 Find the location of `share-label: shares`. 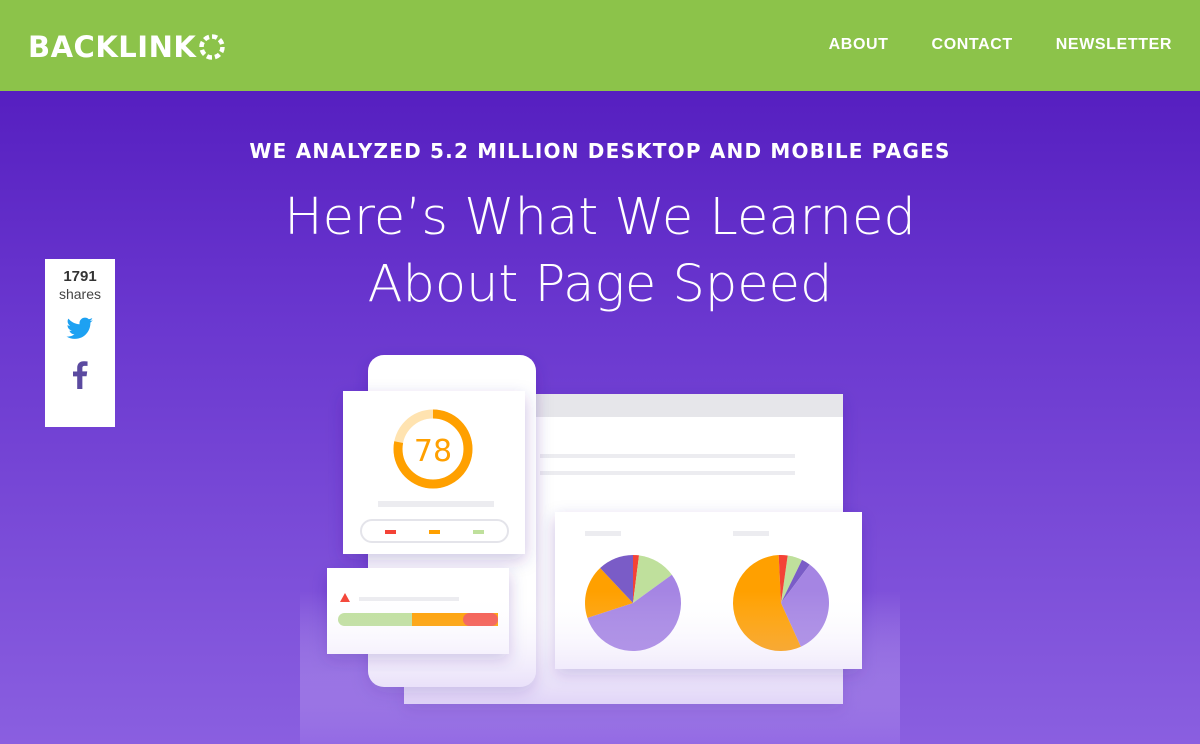

share-label: shares is located at coordinates (80, 294).